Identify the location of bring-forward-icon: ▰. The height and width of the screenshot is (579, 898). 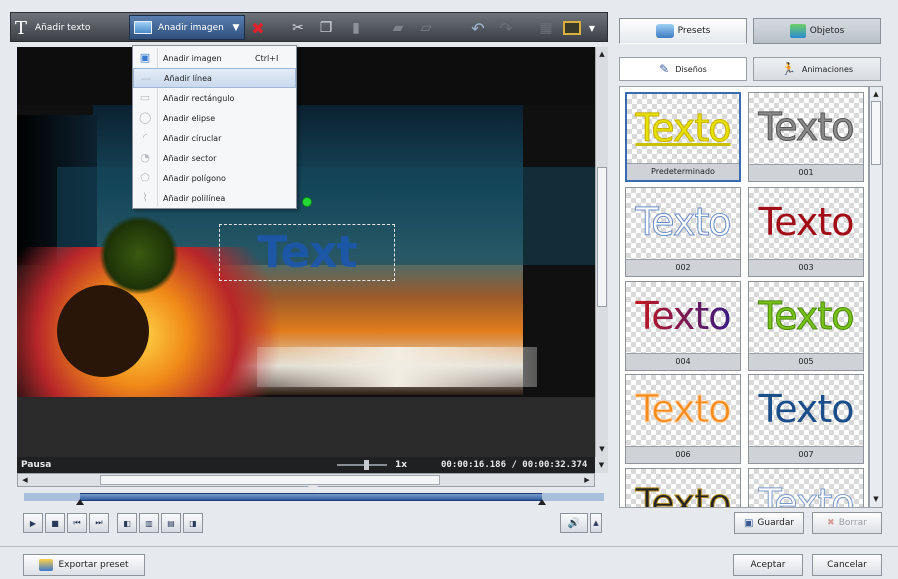
(398, 28).